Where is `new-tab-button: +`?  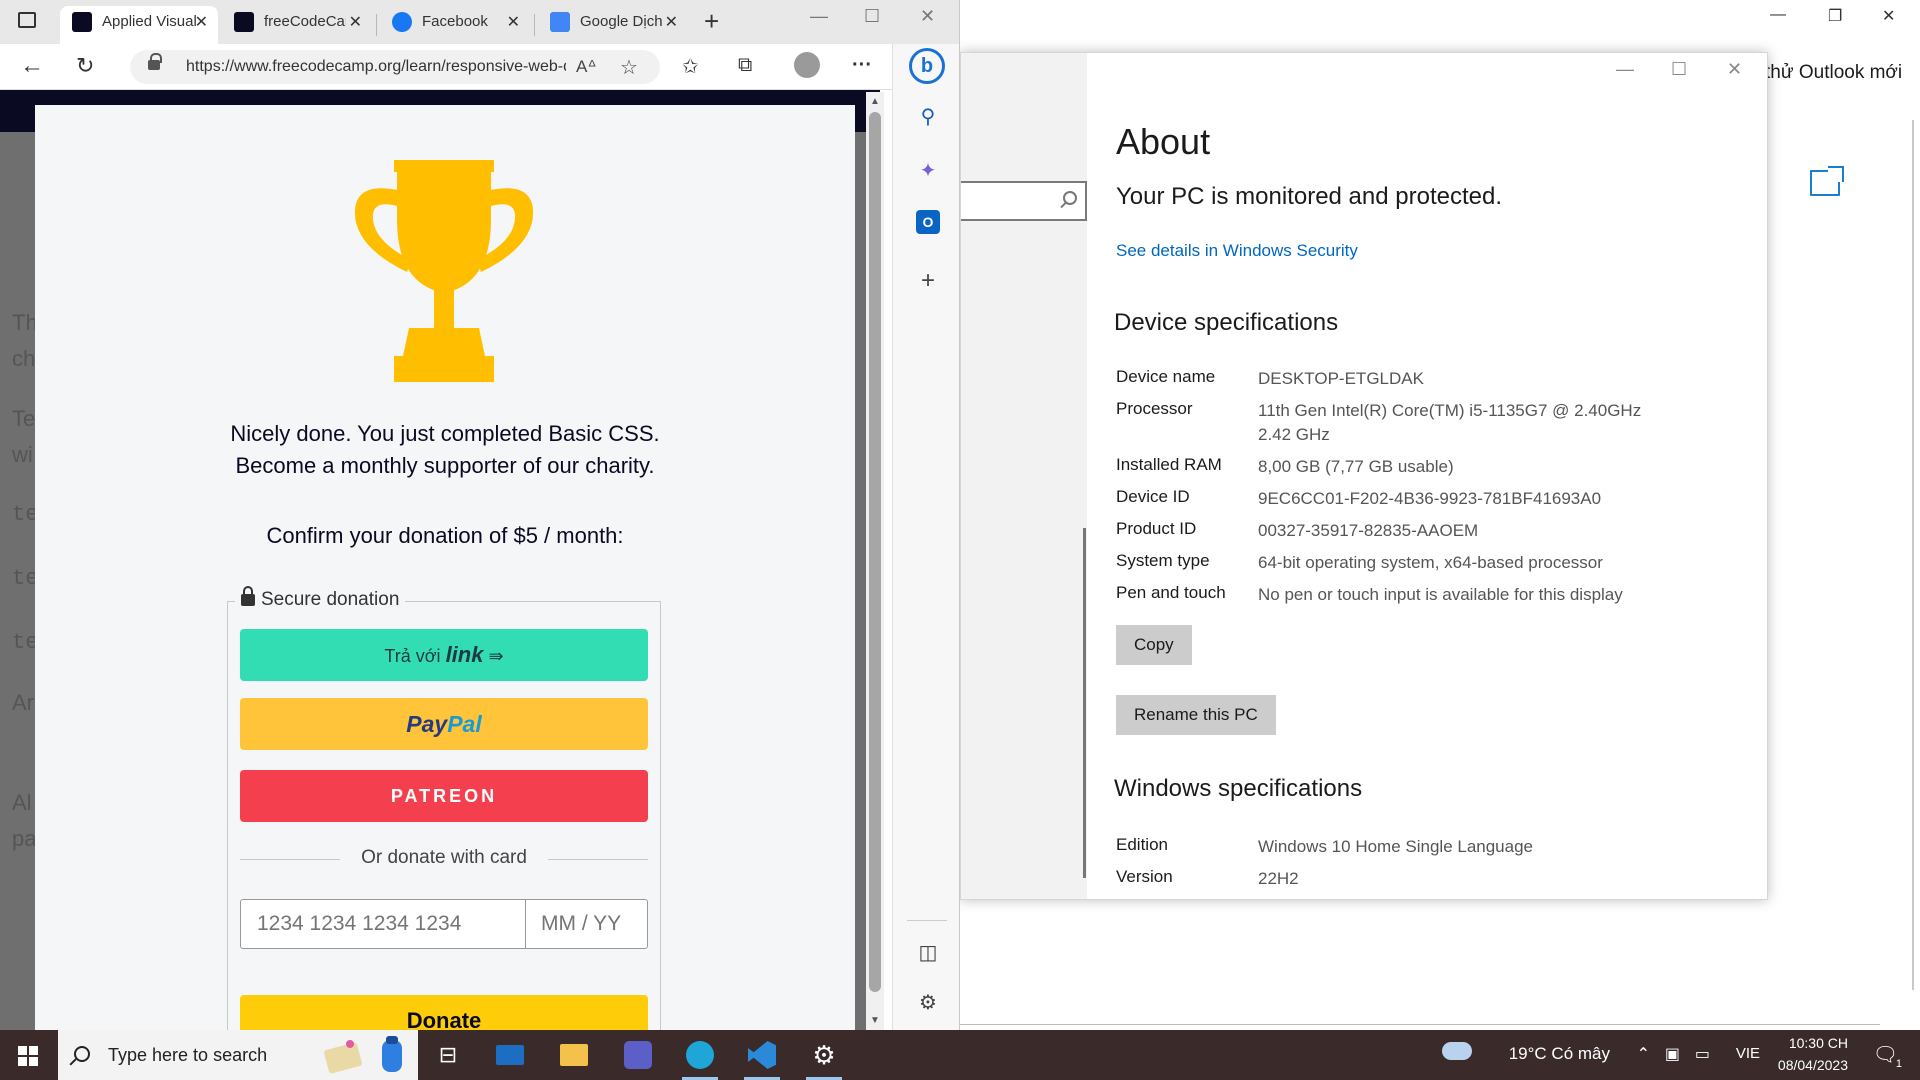 new-tab-button: + is located at coordinates (711, 21).